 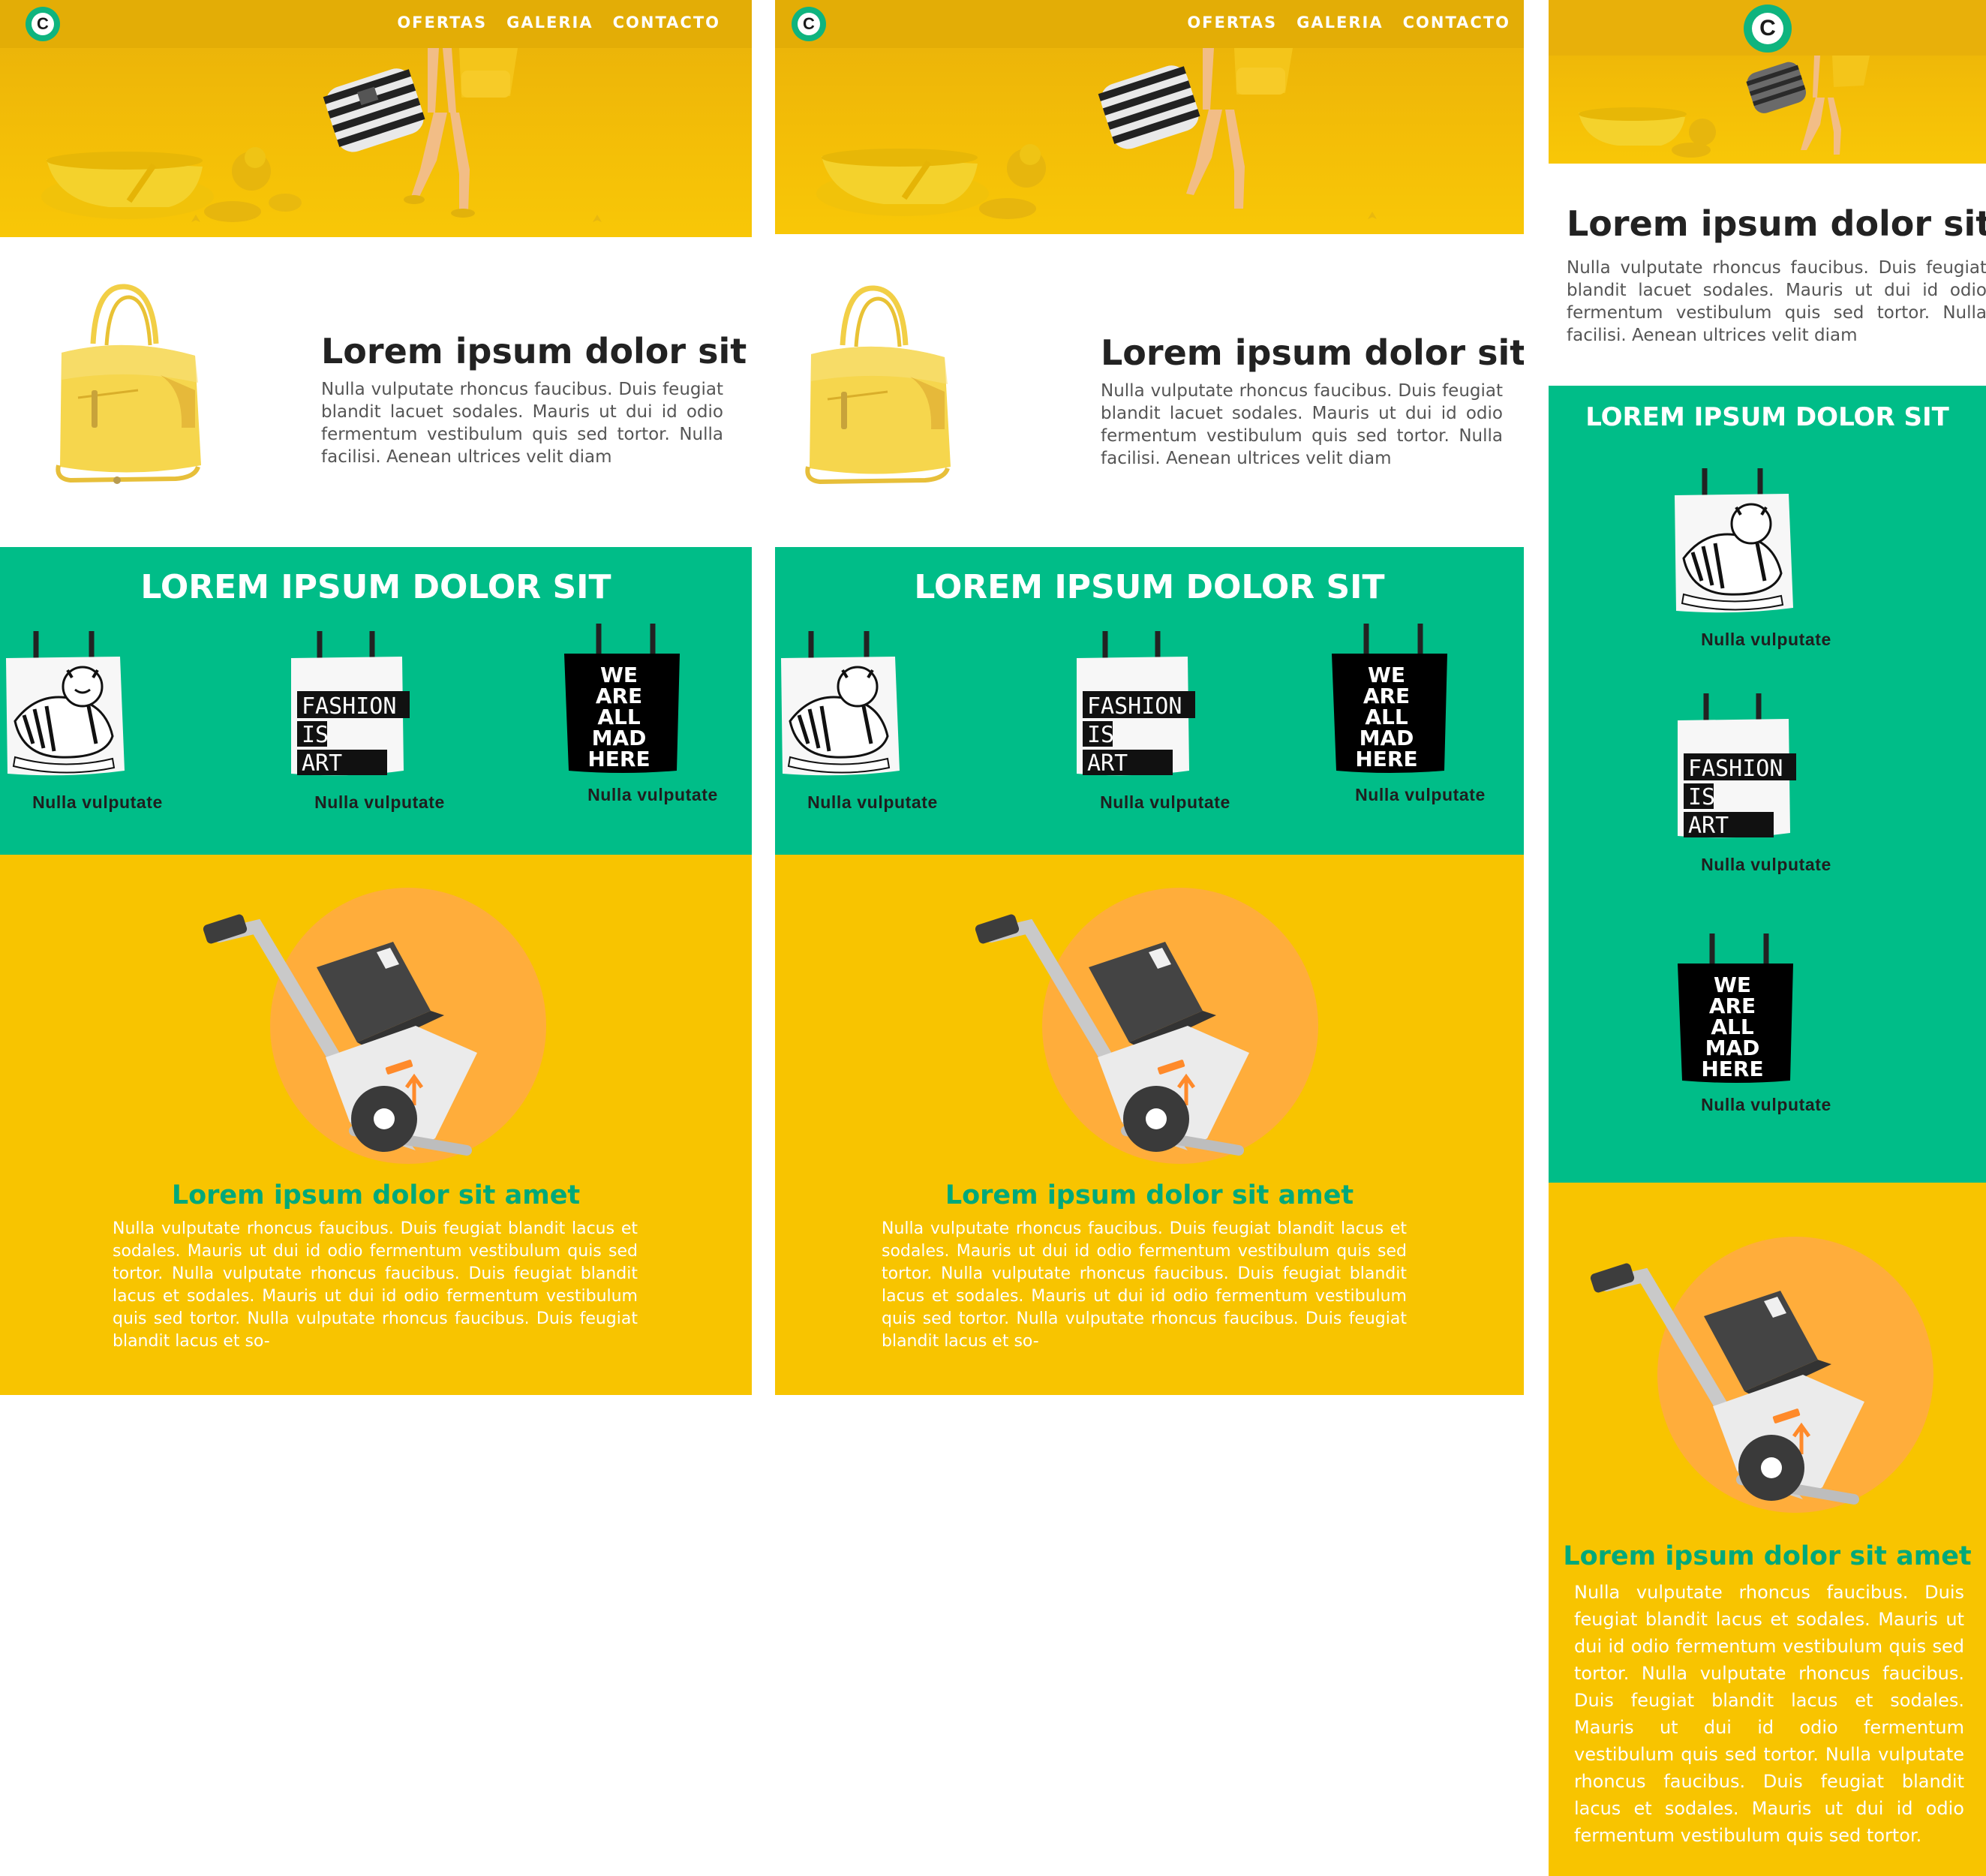 What do you see at coordinates (1767, 82) in the screenshot?
I see `hero-banner: C` at bounding box center [1767, 82].